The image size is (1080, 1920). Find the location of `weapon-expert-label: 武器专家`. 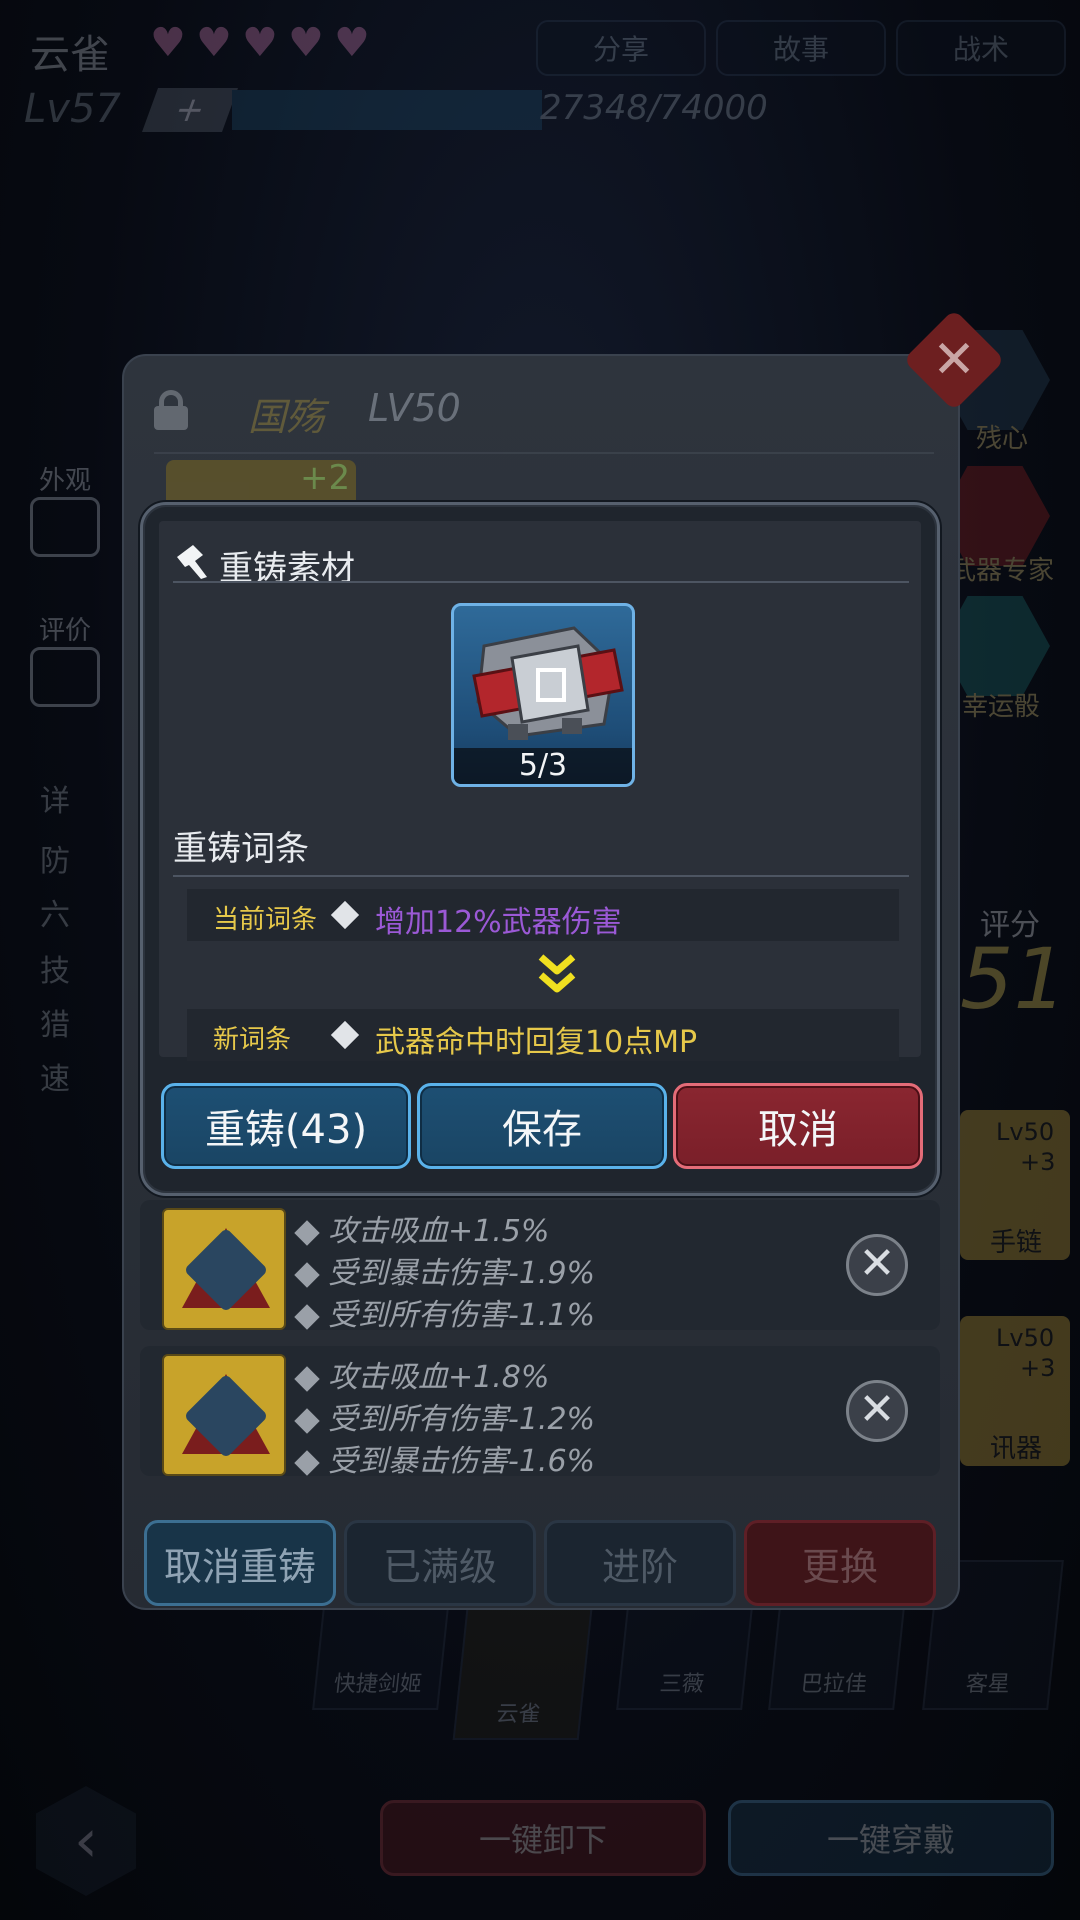

weapon-expert-label: 武器专家 is located at coordinates (1002, 571).